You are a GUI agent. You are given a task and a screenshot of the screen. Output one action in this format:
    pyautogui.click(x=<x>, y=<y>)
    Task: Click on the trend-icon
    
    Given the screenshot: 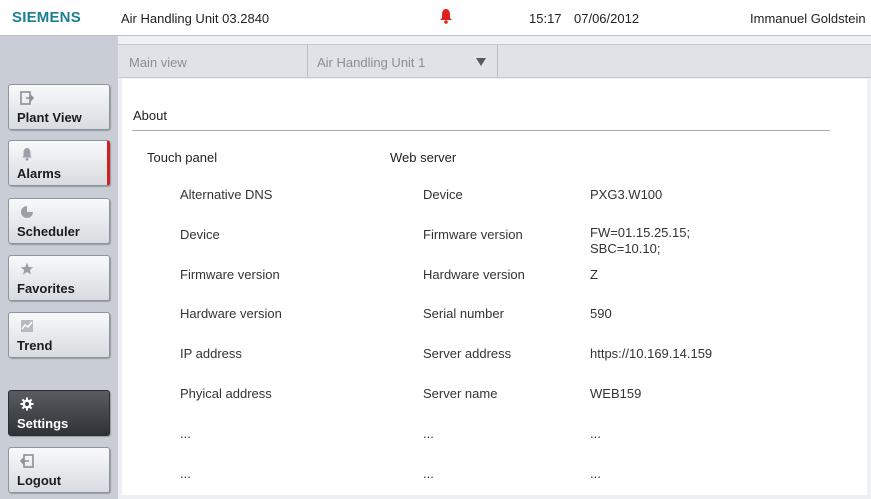 What is the action you would take?
    pyautogui.click(x=27, y=326)
    